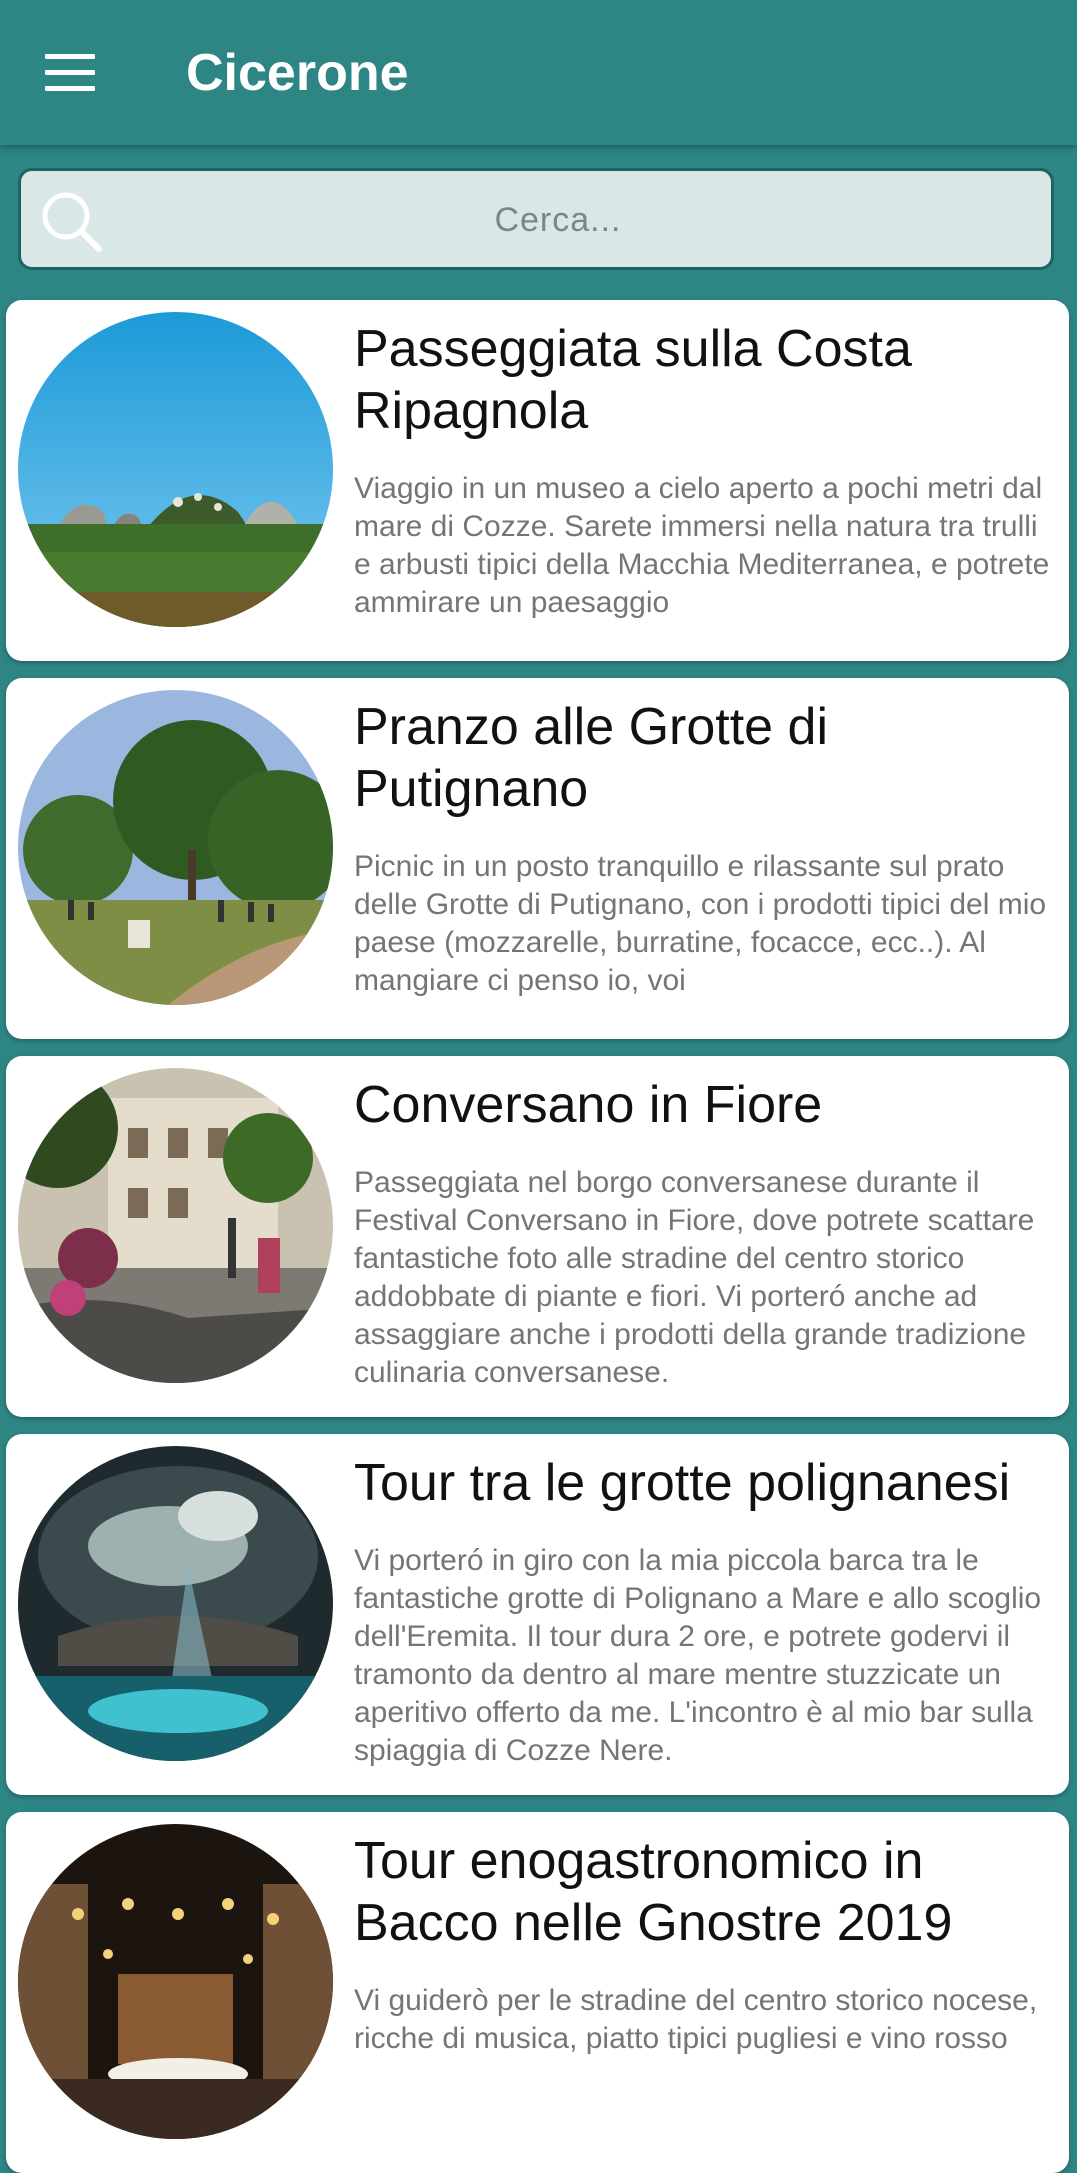 The image size is (1077, 2173). What do you see at coordinates (588, 1105) in the screenshot?
I see `item-title: Conversano in Fiore` at bounding box center [588, 1105].